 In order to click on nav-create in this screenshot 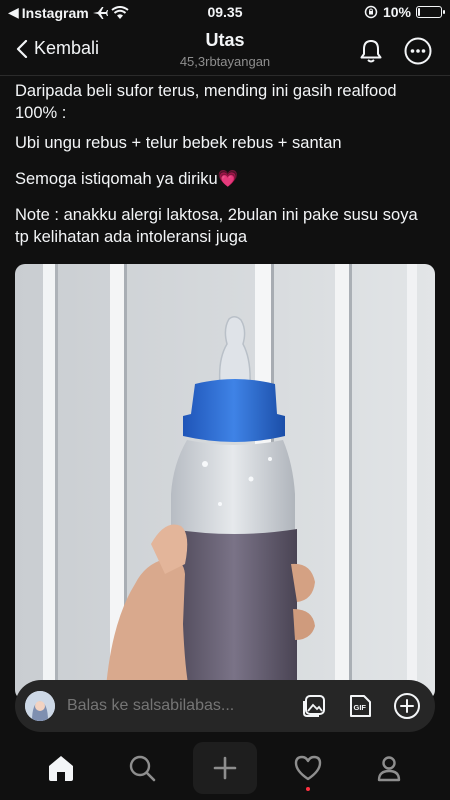, I will do `click(224, 767)`.